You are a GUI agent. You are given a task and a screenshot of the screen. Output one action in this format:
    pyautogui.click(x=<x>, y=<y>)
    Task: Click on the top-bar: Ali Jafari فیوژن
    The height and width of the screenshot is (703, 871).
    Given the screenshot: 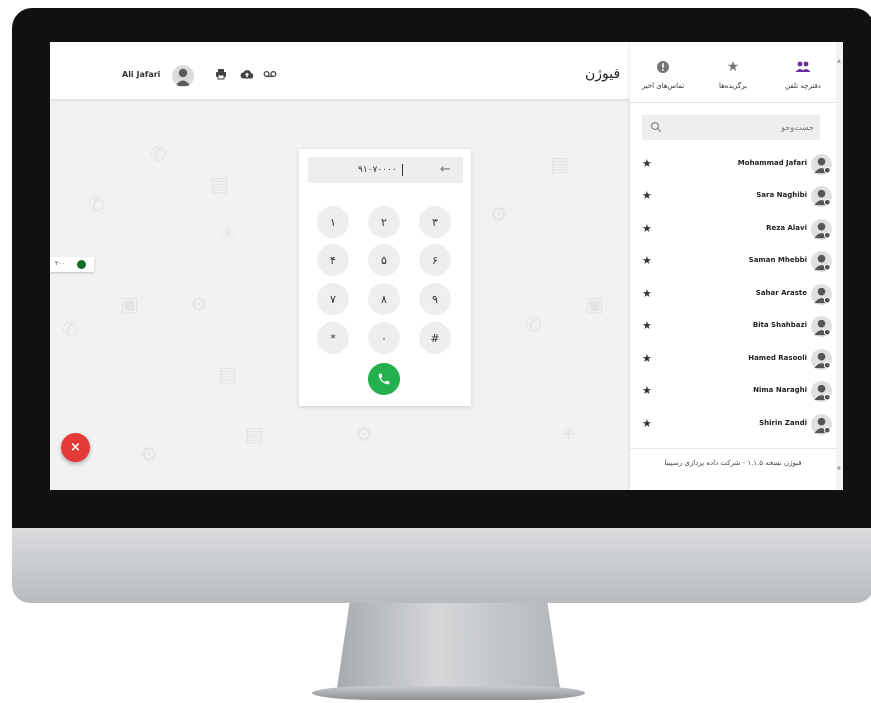 What is the action you would take?
    pyautogui.click(x=340, y=70)
    